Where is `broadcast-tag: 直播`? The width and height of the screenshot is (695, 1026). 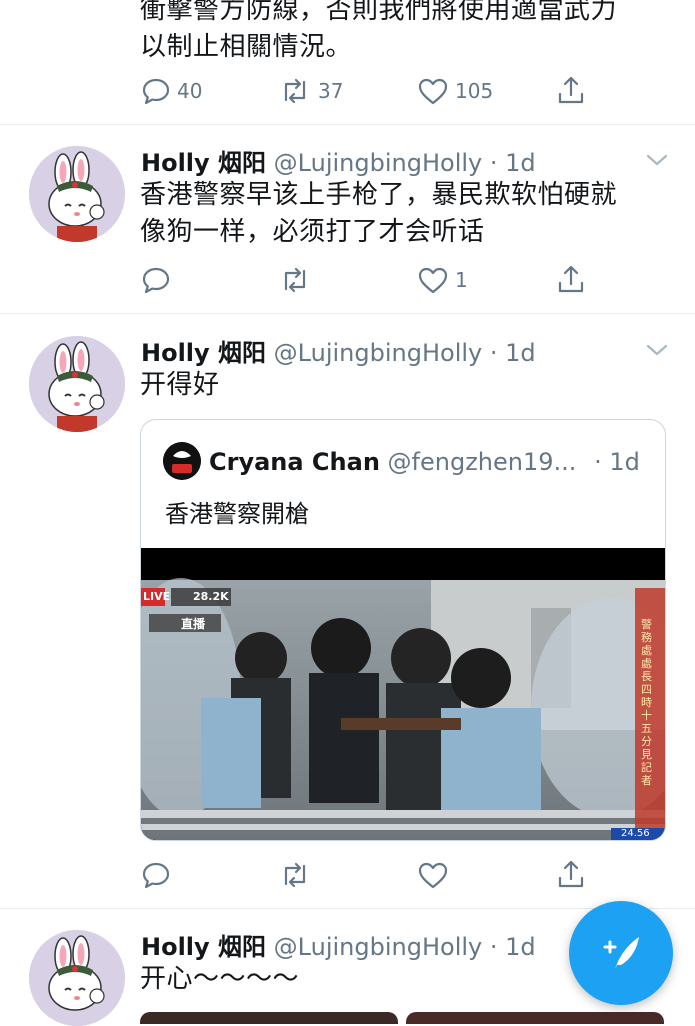 broadcast-tag: 直播 is located at coordinates (193, 624).